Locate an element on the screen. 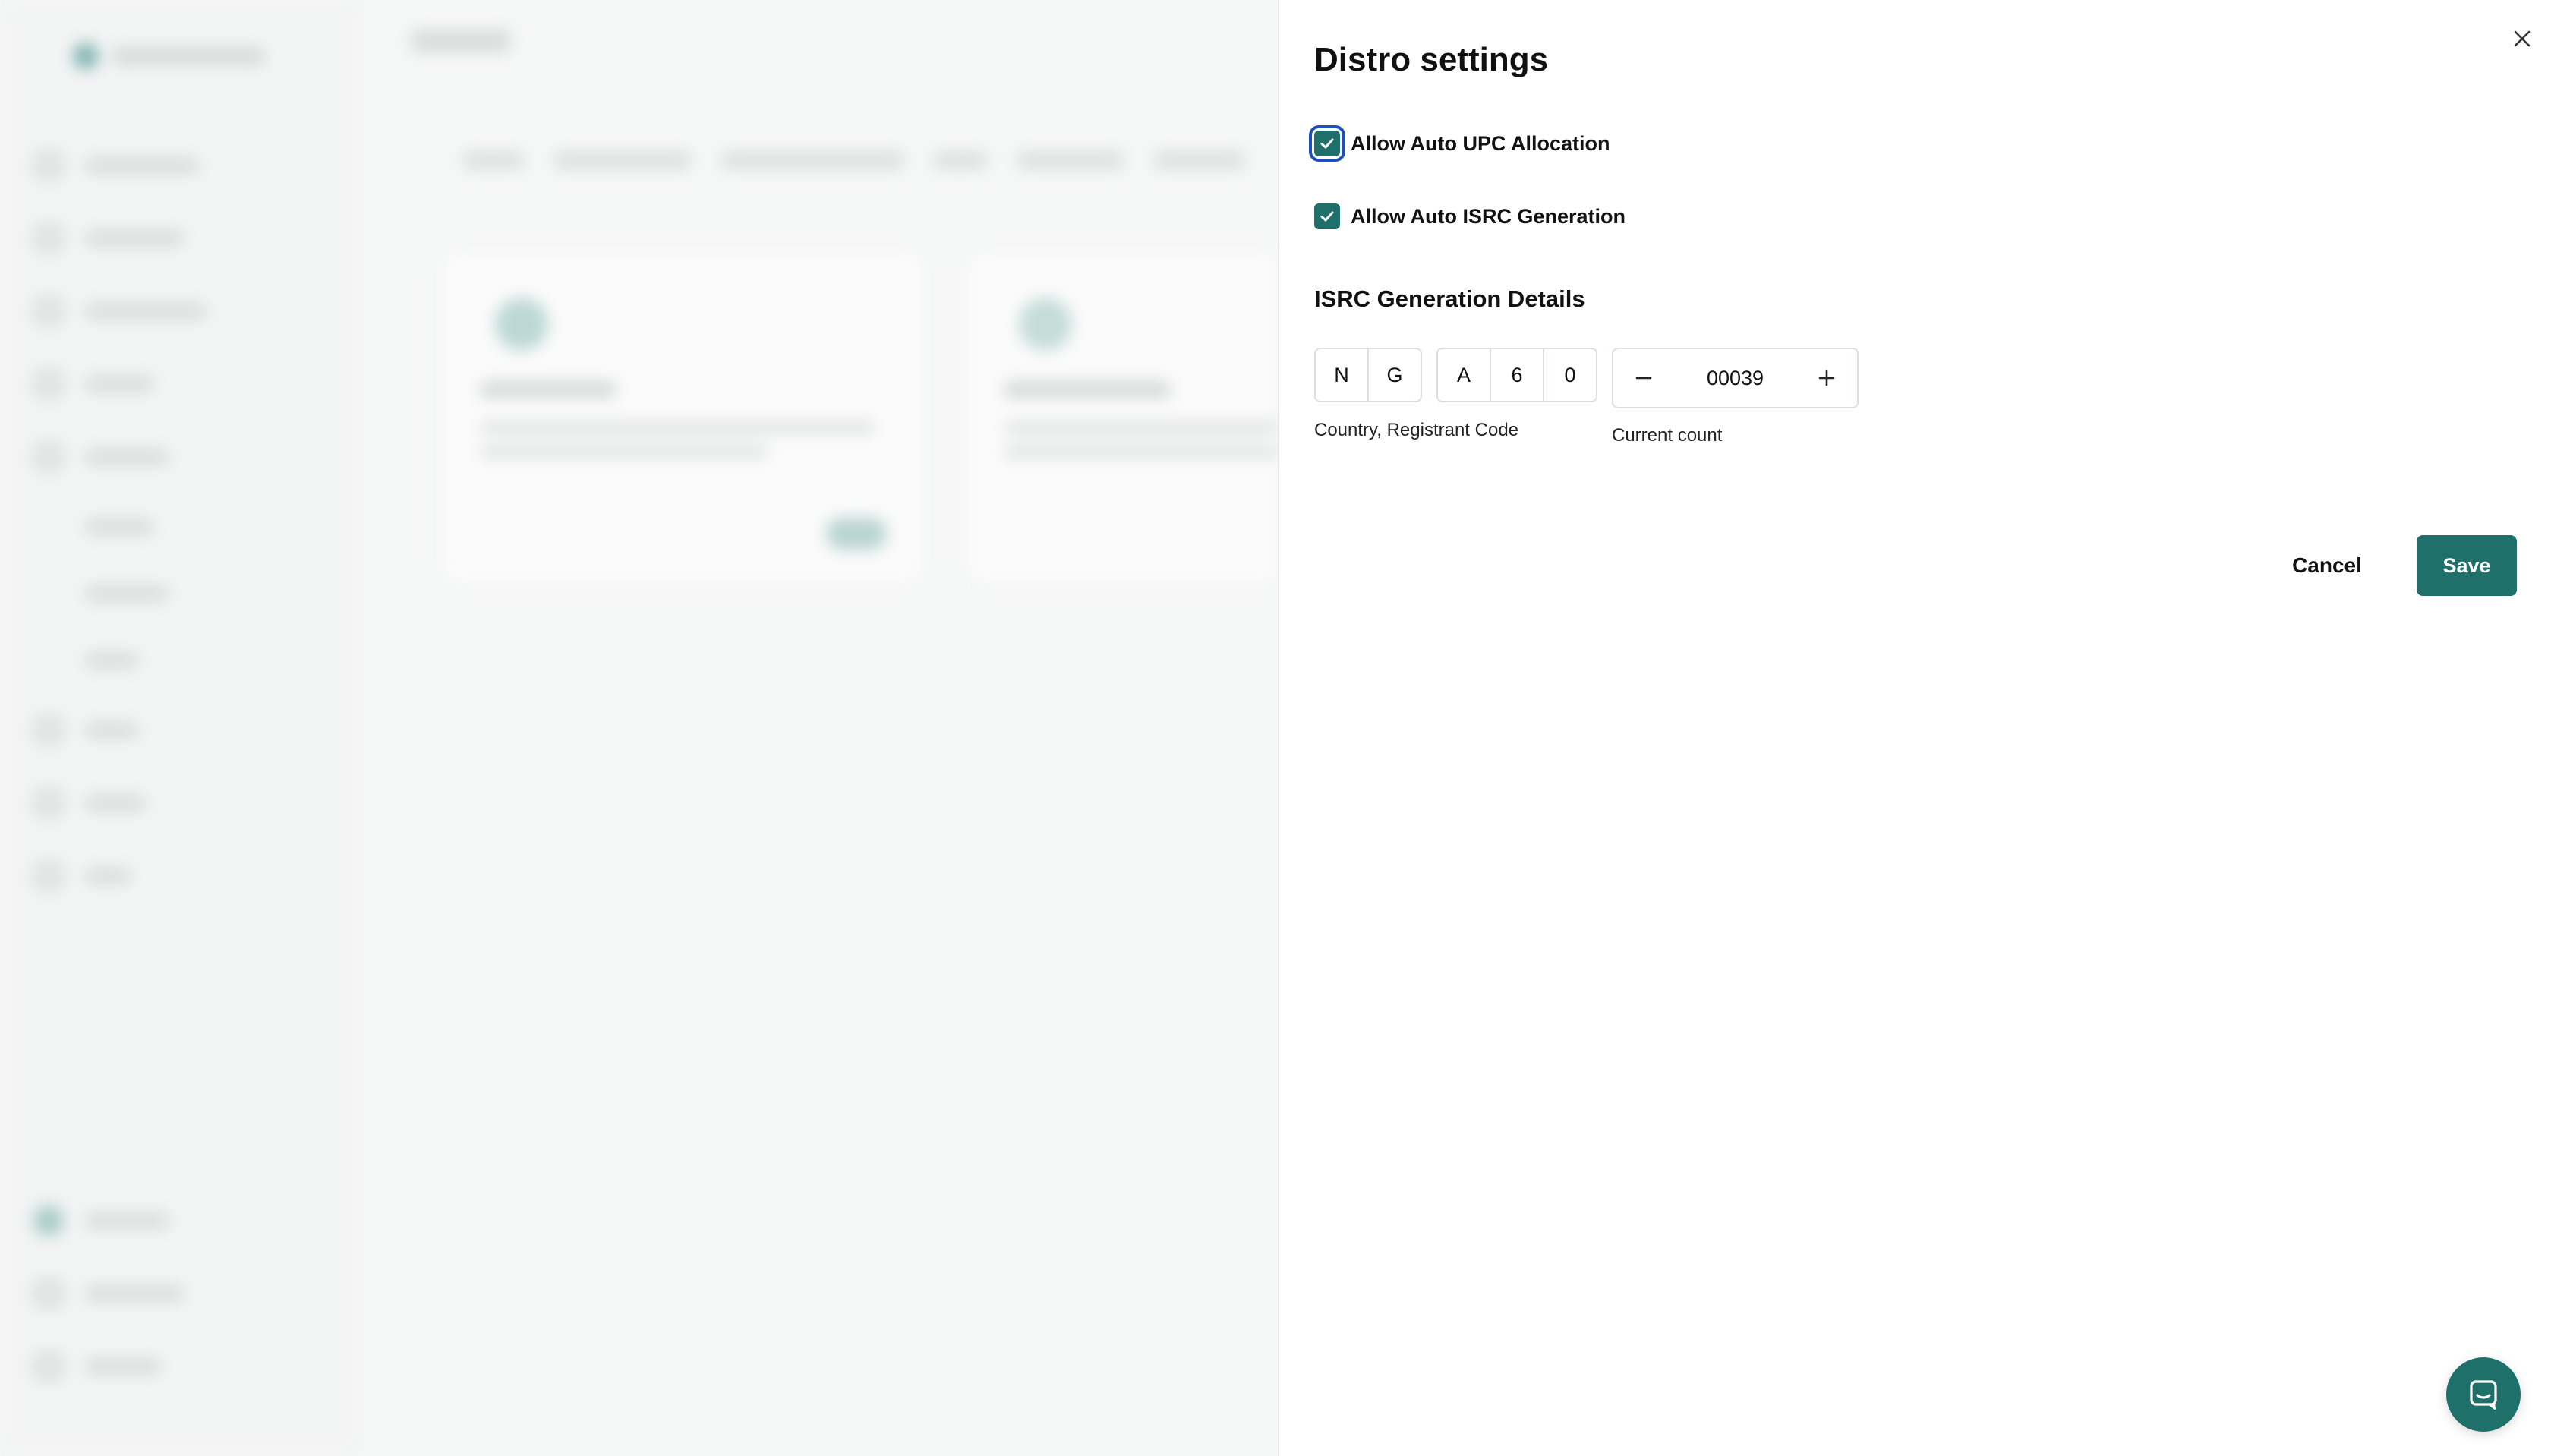  current-count-stepper: 00039 is located at coordinates (1735, 378).